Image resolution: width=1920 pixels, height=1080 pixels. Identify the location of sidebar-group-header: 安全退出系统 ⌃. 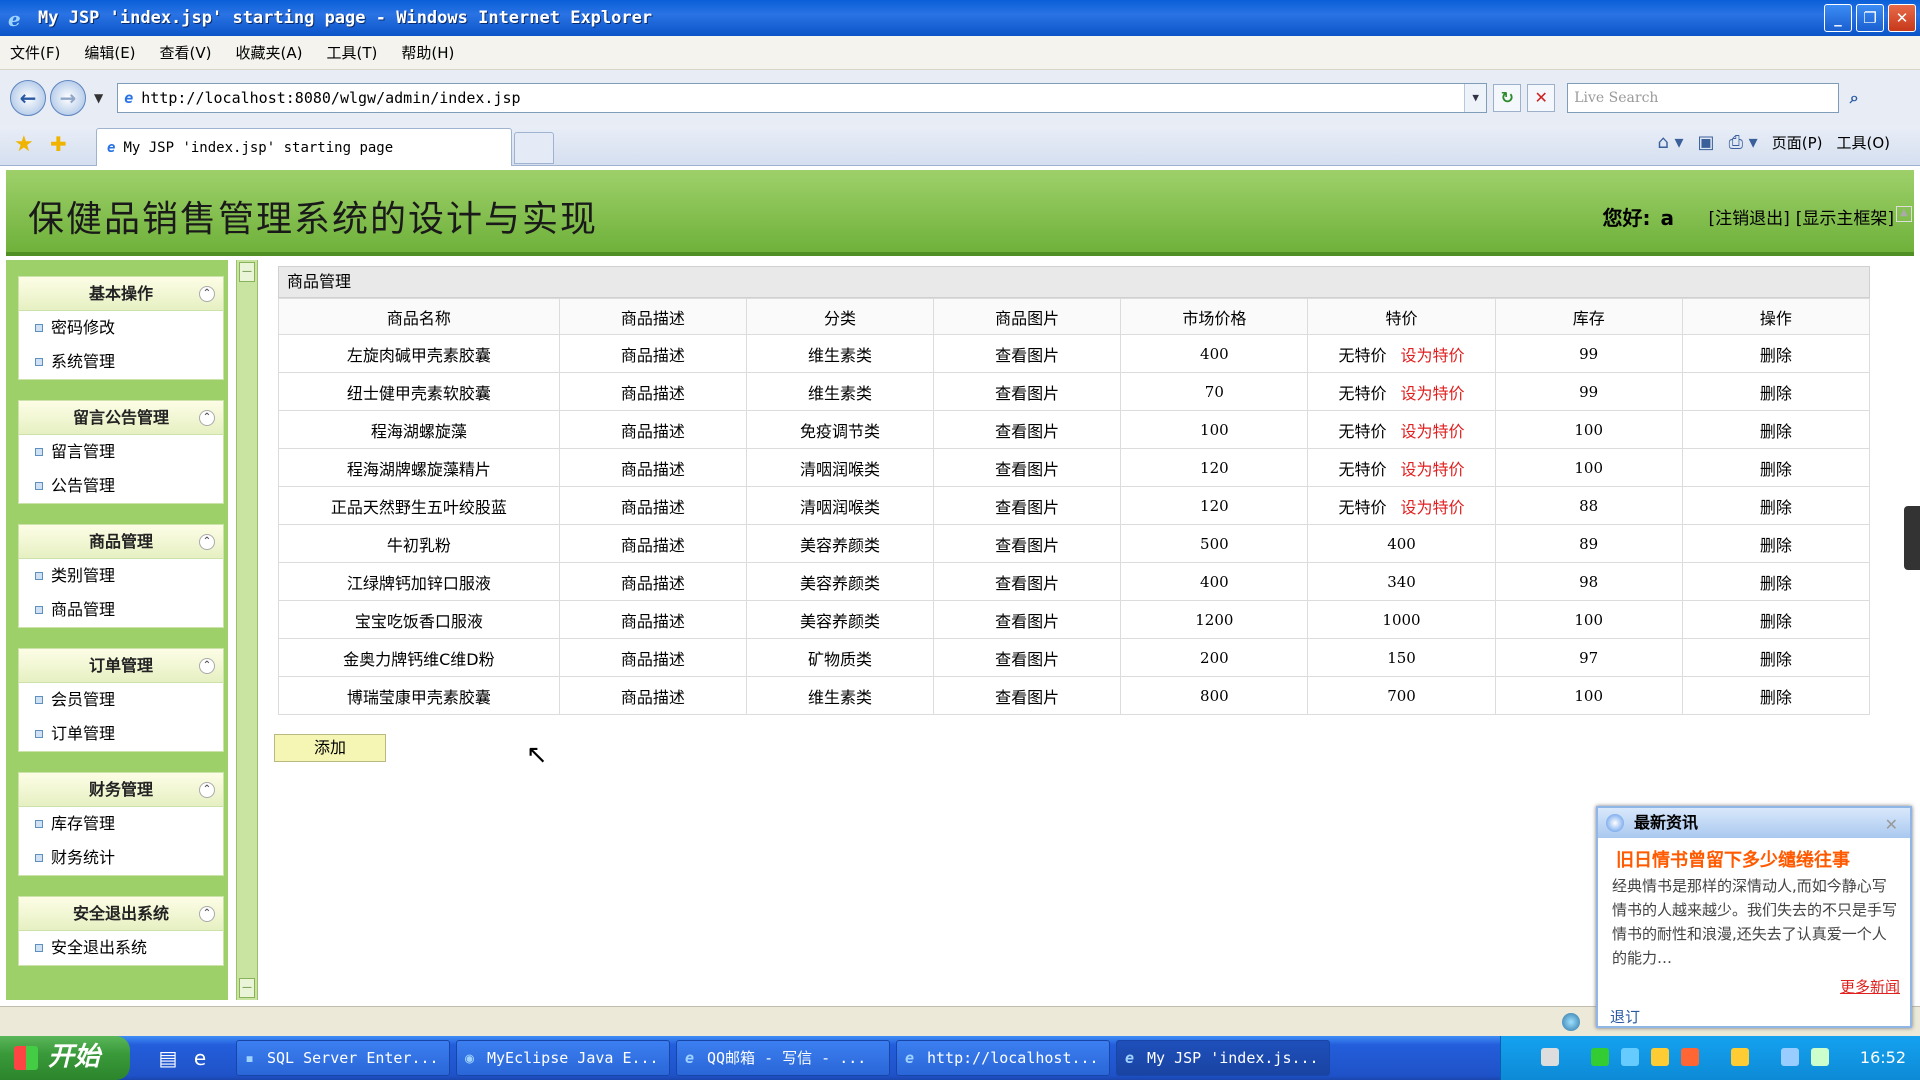
(121, 914).